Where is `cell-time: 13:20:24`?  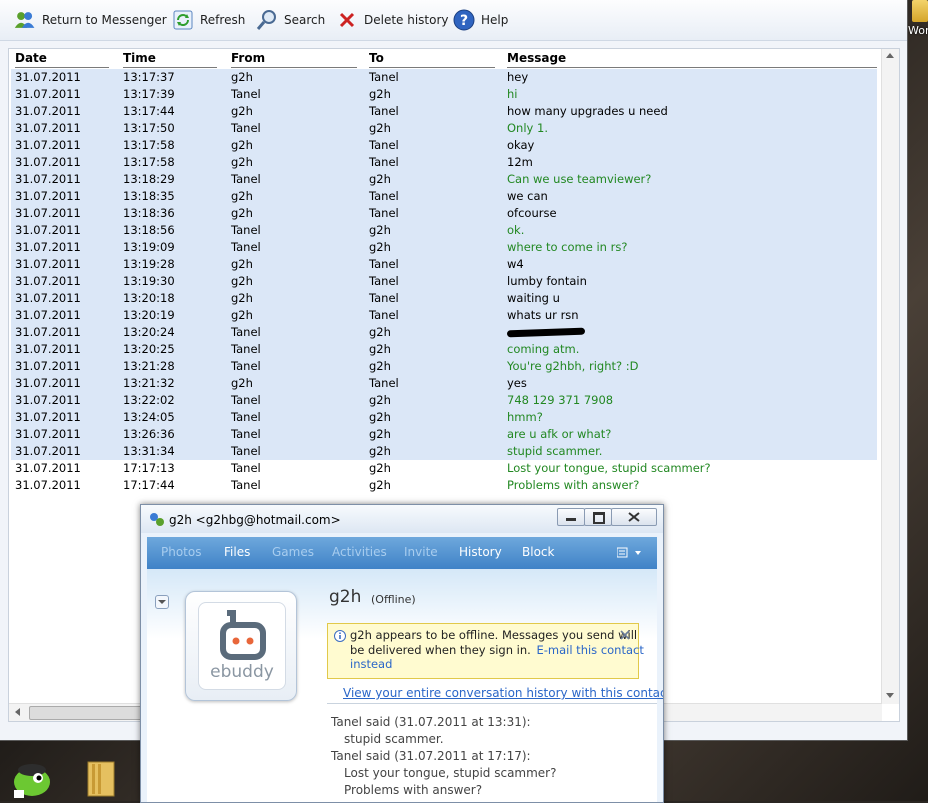
cell-time: 13:20:24 is located at coordinates (149, 332).